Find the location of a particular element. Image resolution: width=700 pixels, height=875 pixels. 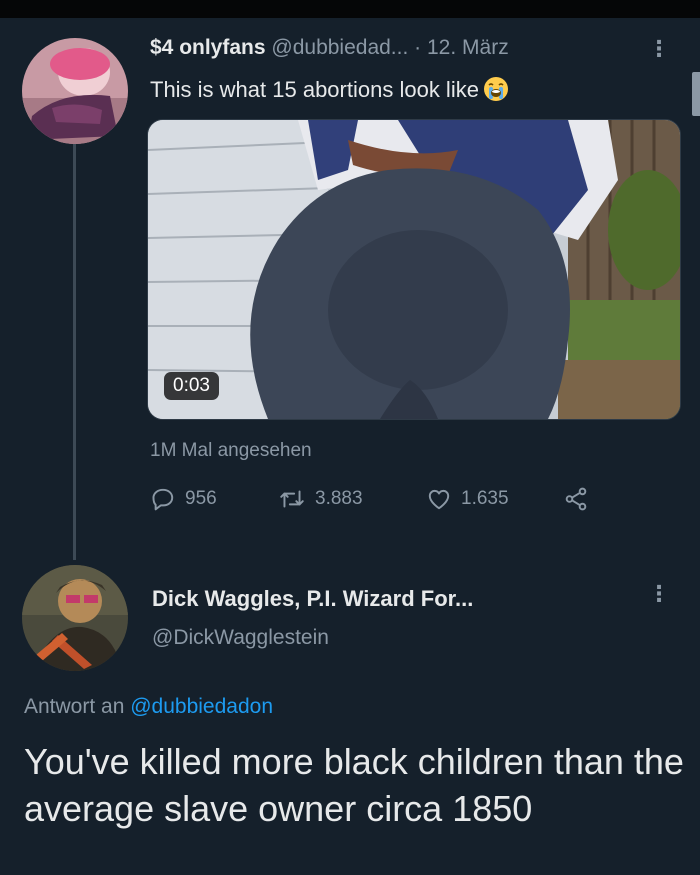

retweet-icon is located at coordinates (292, 499).